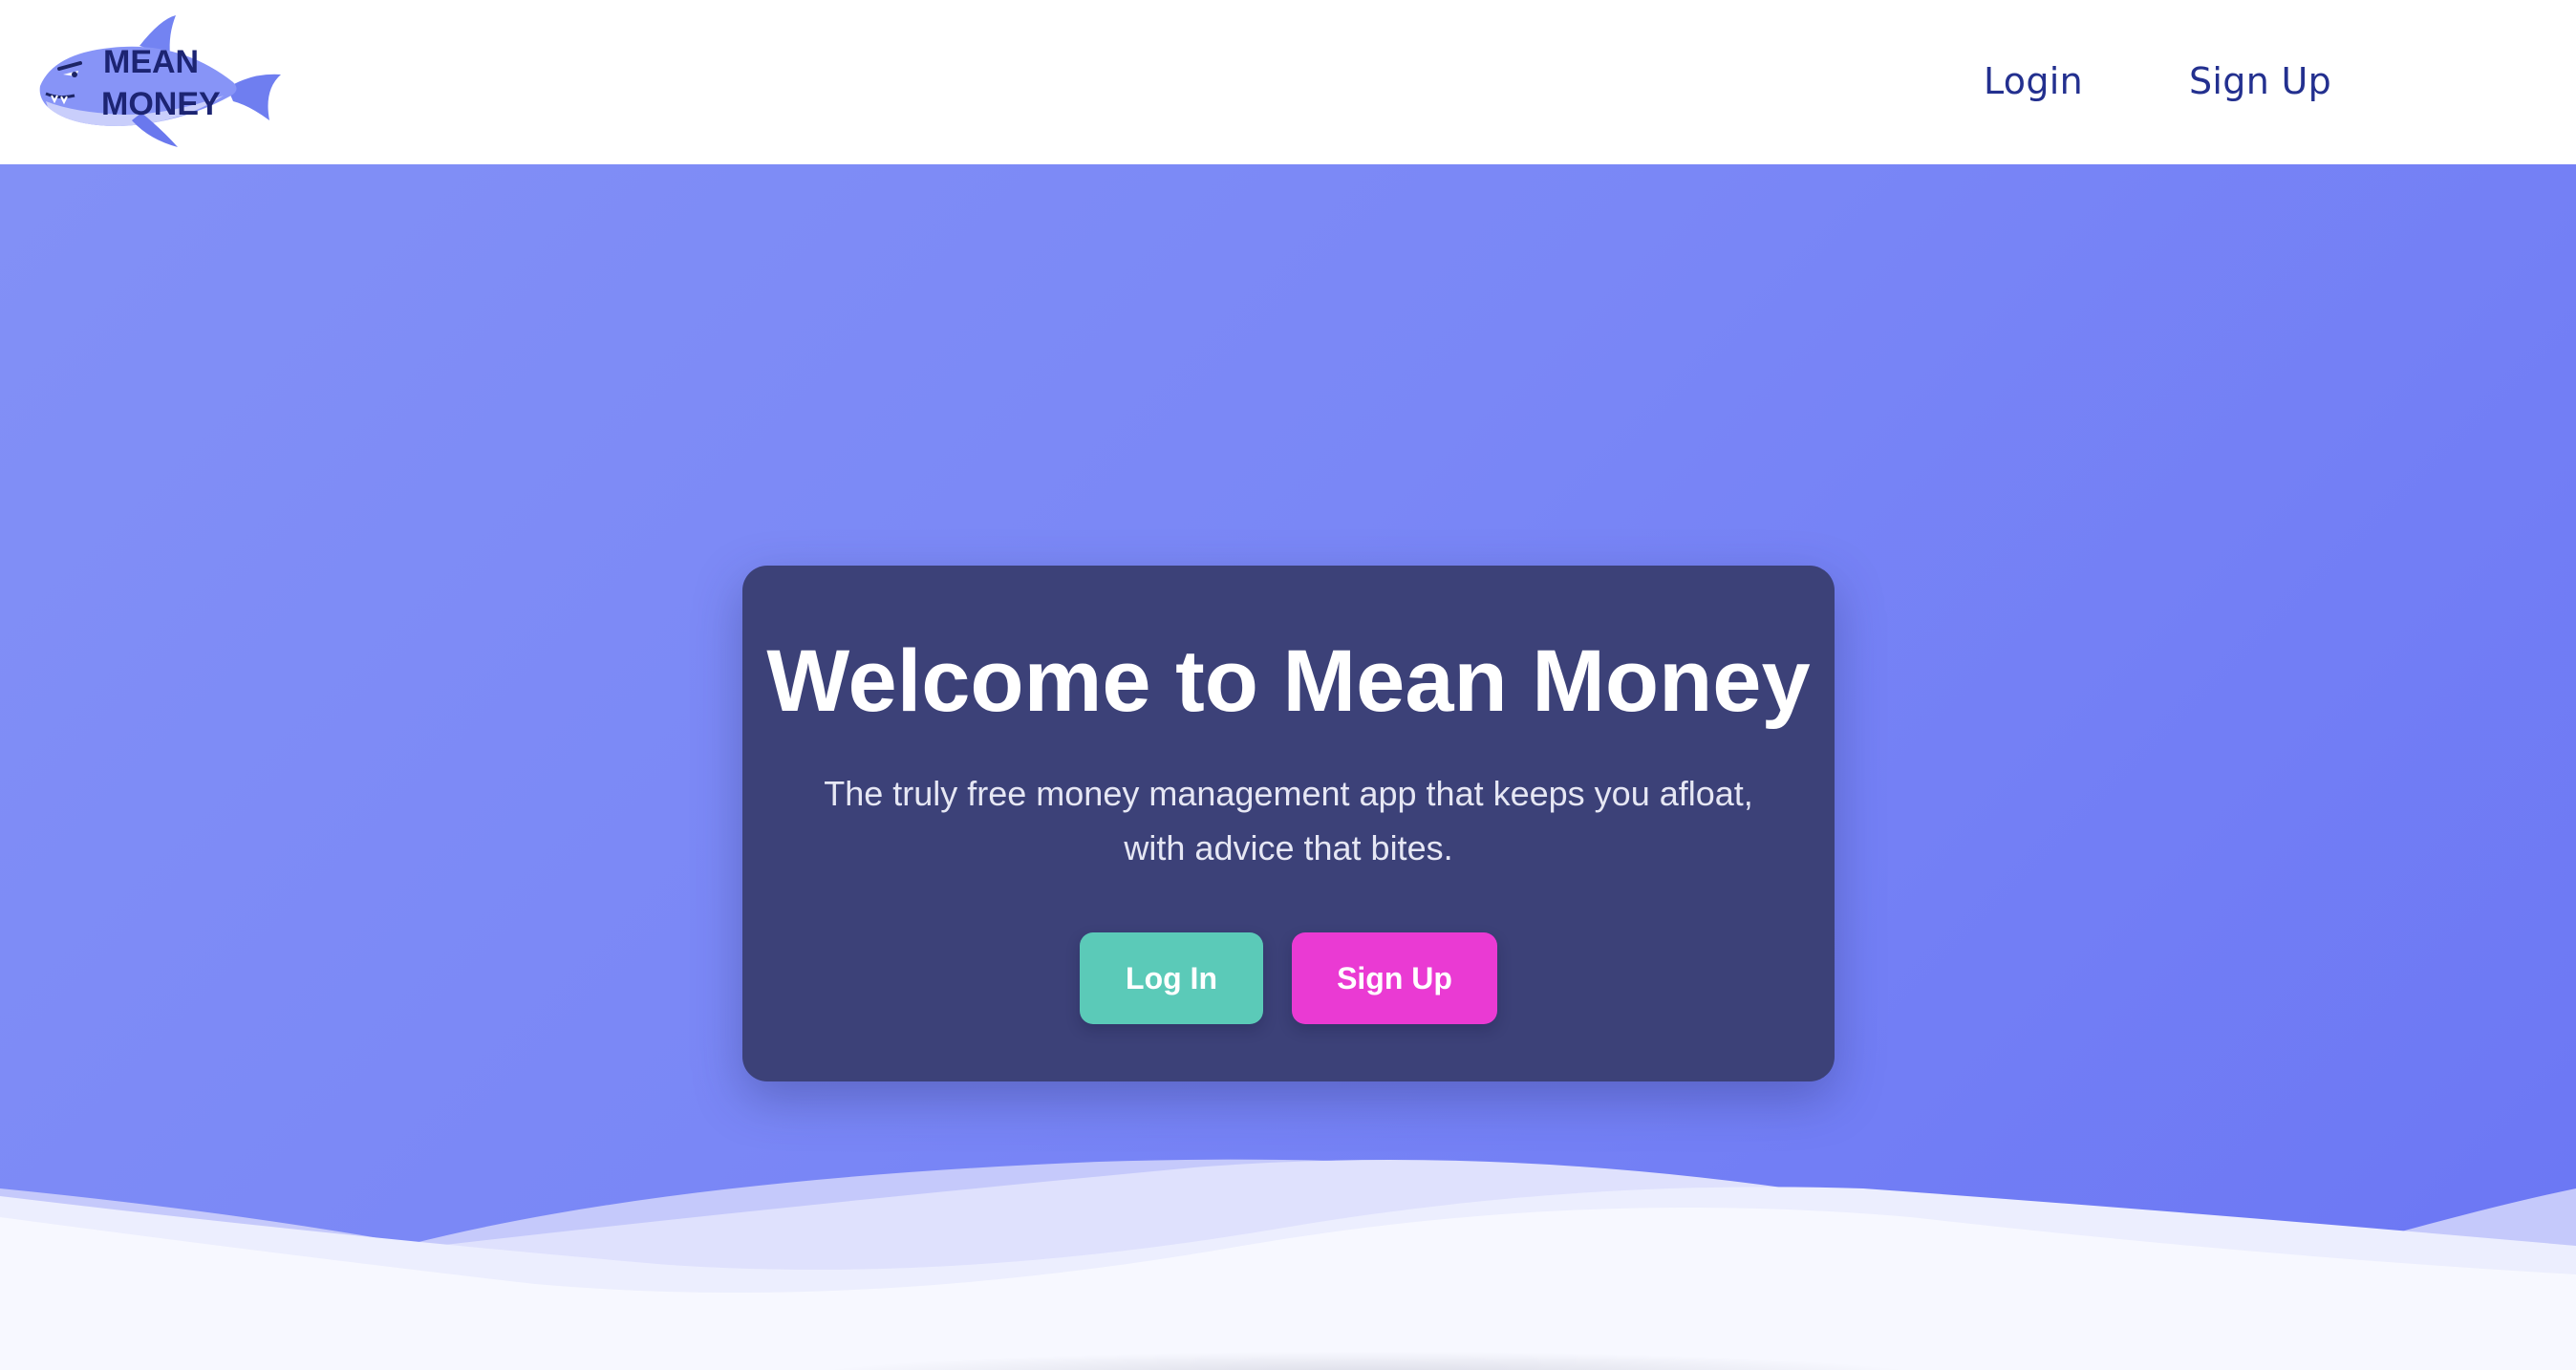 This screenshot has height=1370, width=2576. Describe the element at coordinates (1288, 848) in the screenshot. I see `hero-subtitle-line-2: with advice that bites.` at that location.